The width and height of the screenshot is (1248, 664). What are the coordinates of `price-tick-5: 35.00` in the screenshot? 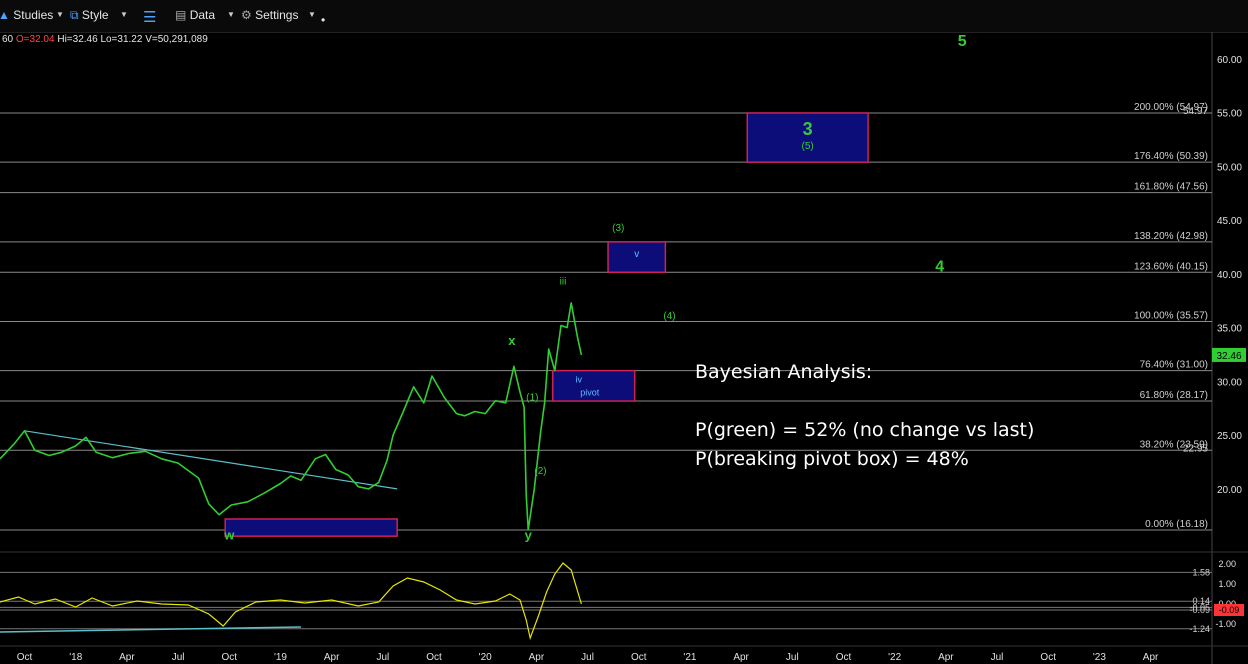 It's located at (1229, 329).